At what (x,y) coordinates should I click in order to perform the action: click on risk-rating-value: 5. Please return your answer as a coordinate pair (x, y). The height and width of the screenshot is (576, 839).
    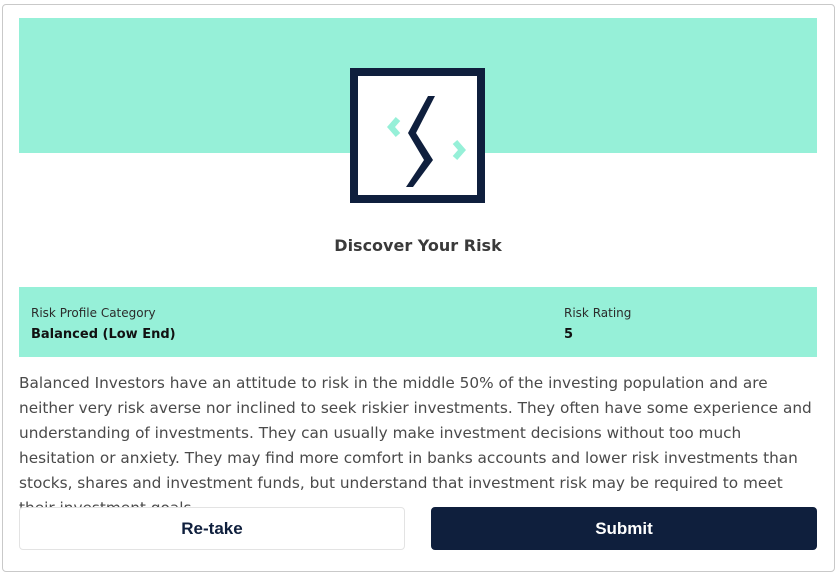
    Looking at the image, I should click on (569, 334).